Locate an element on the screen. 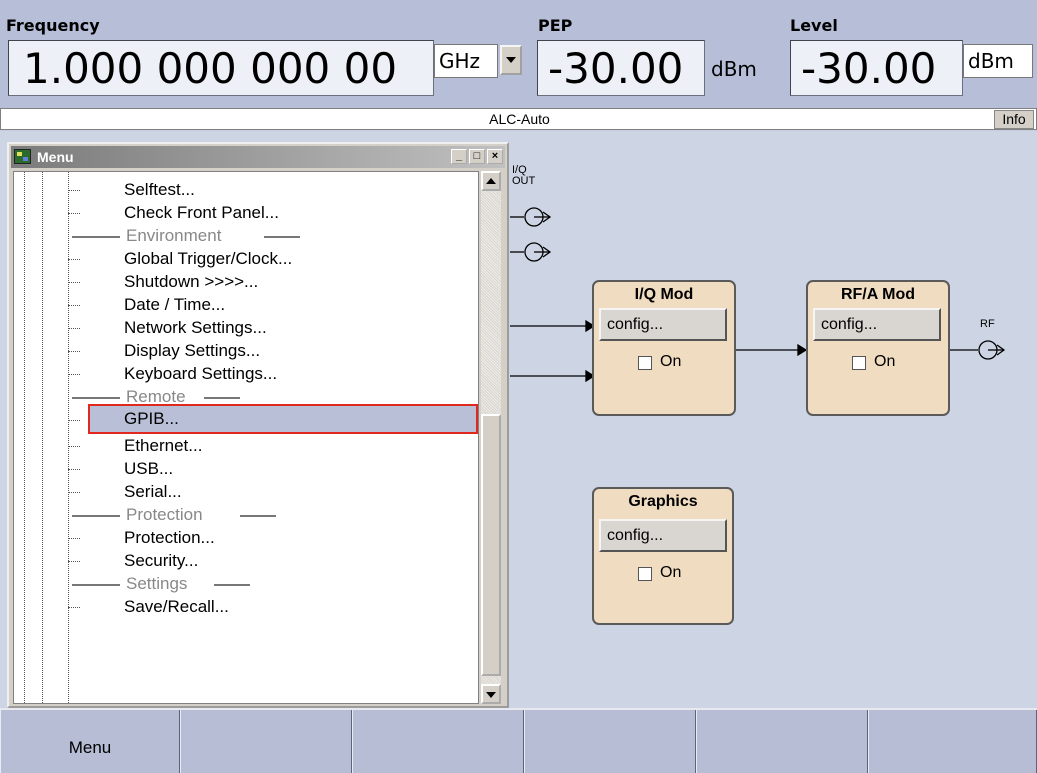  arrow-up-icon is located at coordinates (491, 181).